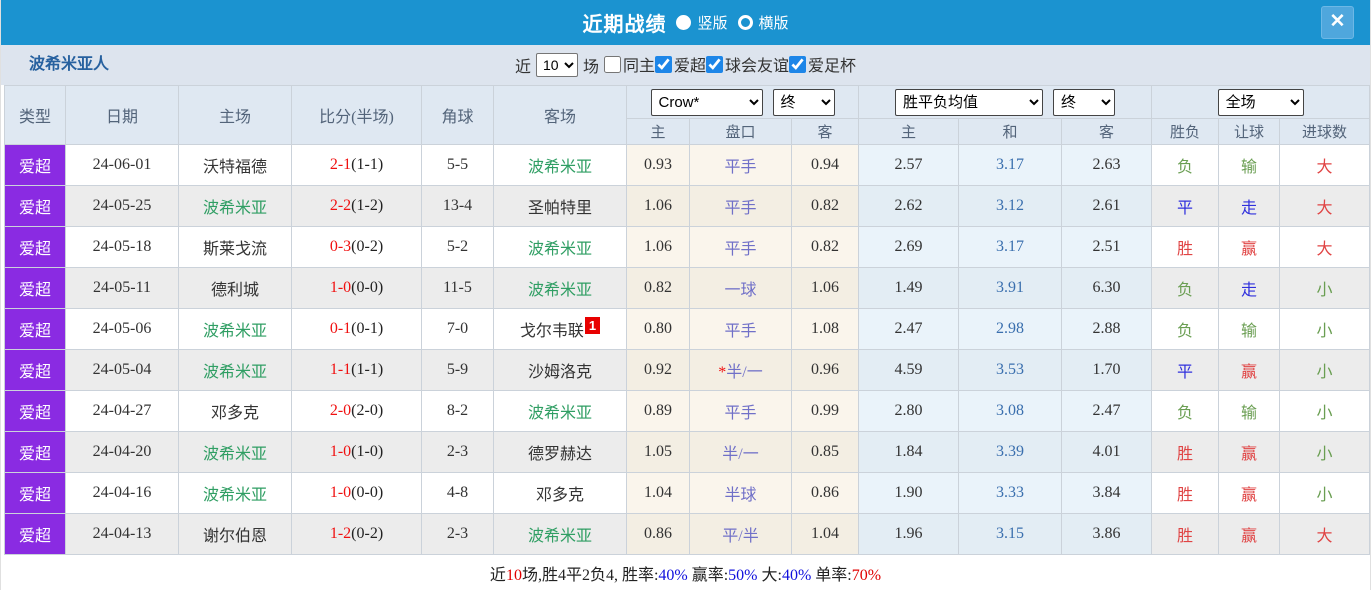 The width and height of the screenshot is (1371, 590). What do you see at coordinates (234, 372) in the screenshot?
I see `home-team-name: 波希米亚` at bounding box center [234, 372].